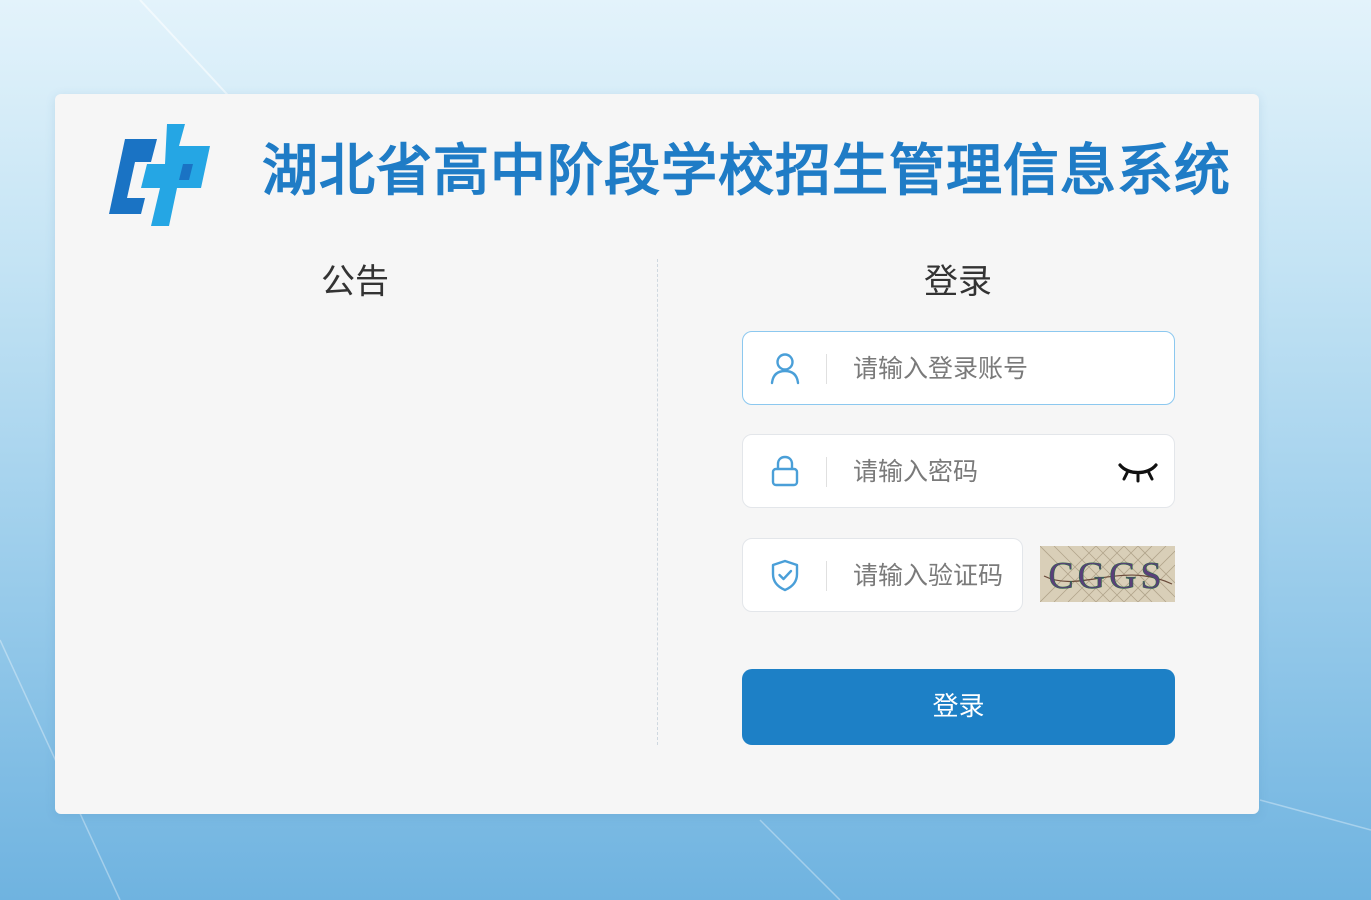 This screenshot has height=900, width=1371. Describe the element at coordinates (785, 471) in the screenshot. I see `lock-icon` at that location.